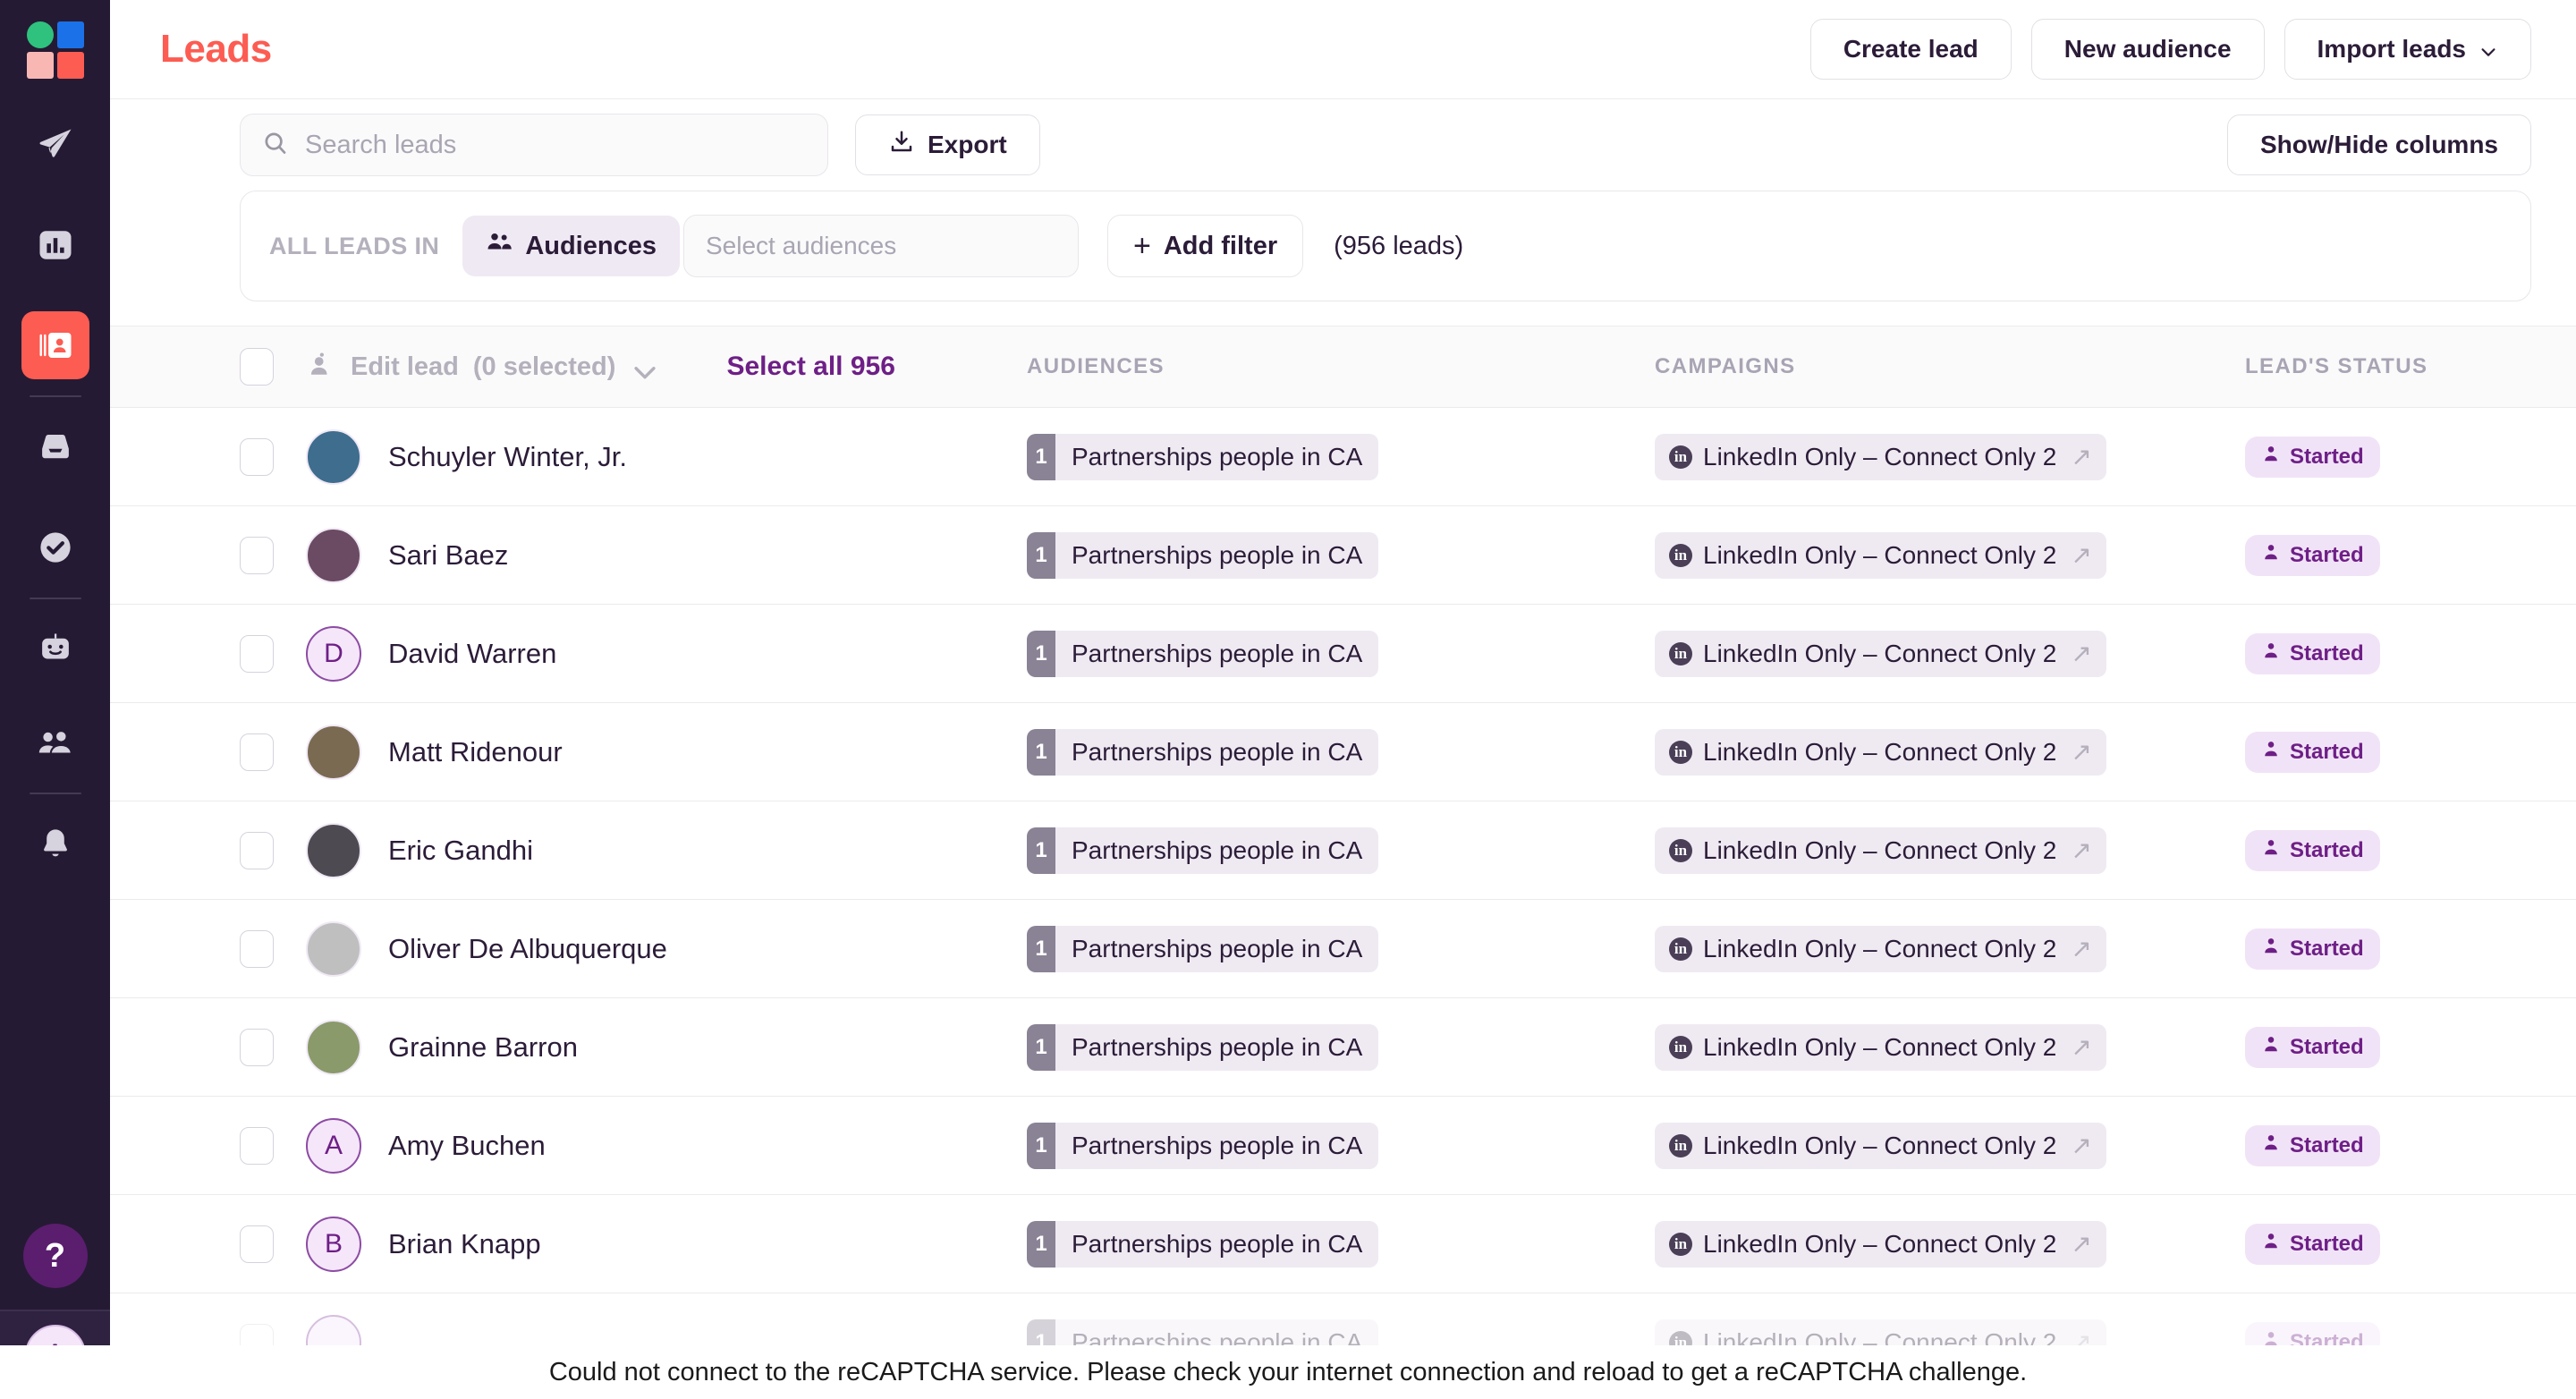 The image size is (2576, 1399). What do you see at coordinates (55, 547) in the screenshot?
I see `sidebar-item-tasks` at bounding box center [55, 547].